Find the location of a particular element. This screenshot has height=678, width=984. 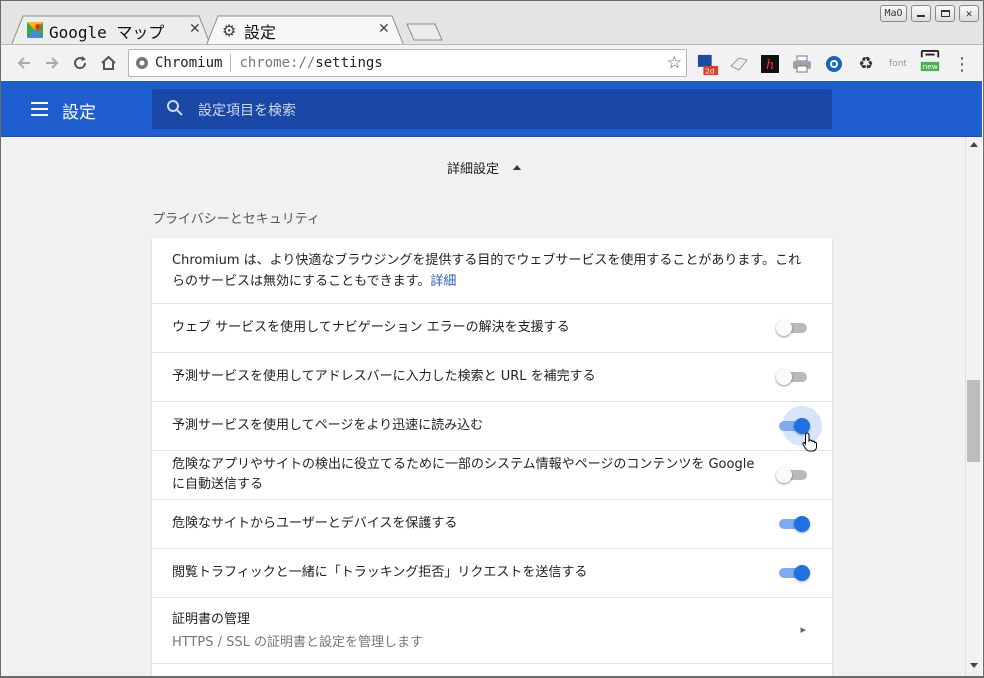

ext-badge: new is located at coordinates (930, 66).